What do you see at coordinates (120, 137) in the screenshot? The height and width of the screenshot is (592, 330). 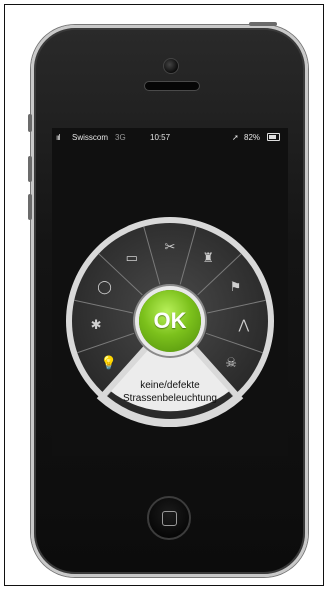 I see `network-type: 3G` at bounding box center [120, 137].